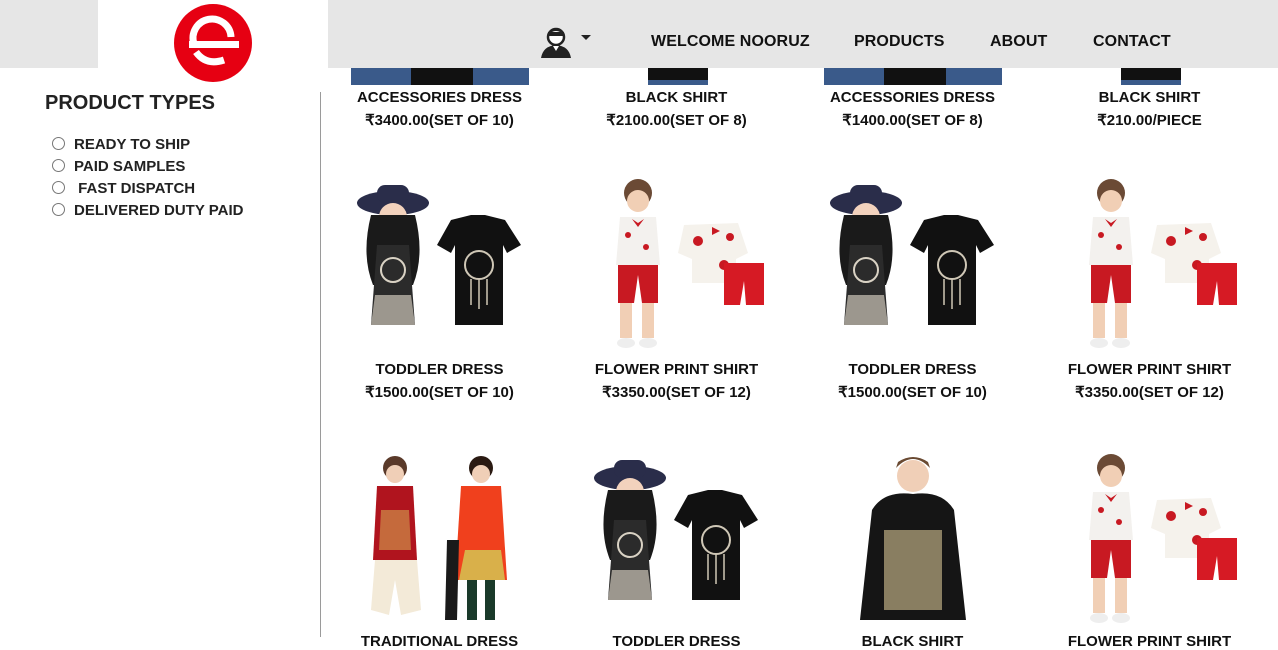 This screenshot has height=650, width=1278. I want to click on user-avatar-icon, so click(556, 42).